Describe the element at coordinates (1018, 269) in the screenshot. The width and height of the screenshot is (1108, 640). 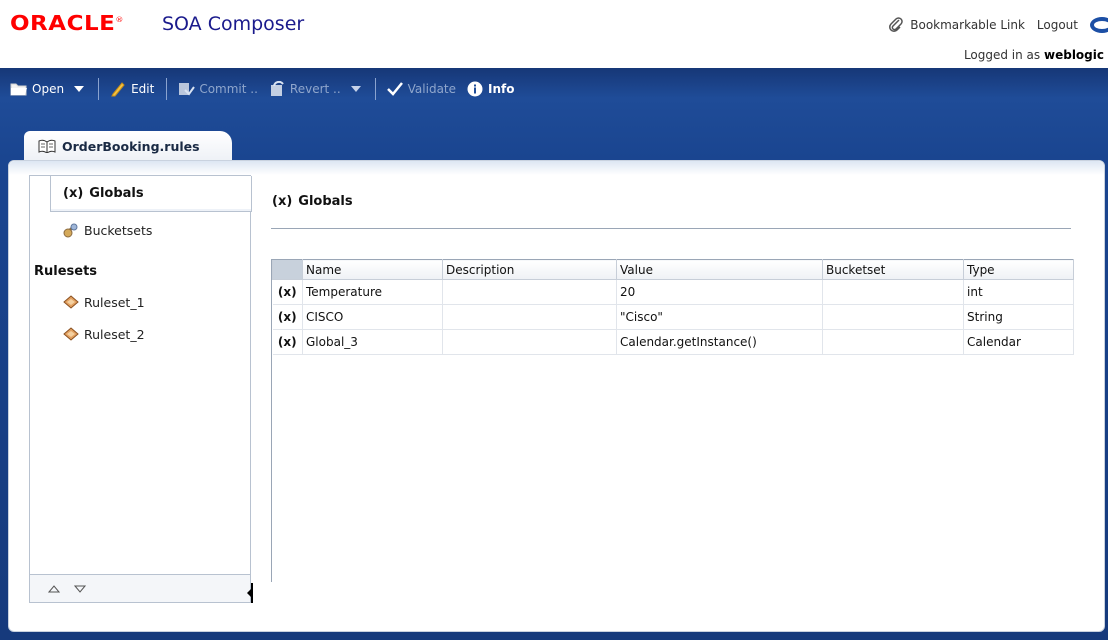
I see `column-header-type: Type` at that location.